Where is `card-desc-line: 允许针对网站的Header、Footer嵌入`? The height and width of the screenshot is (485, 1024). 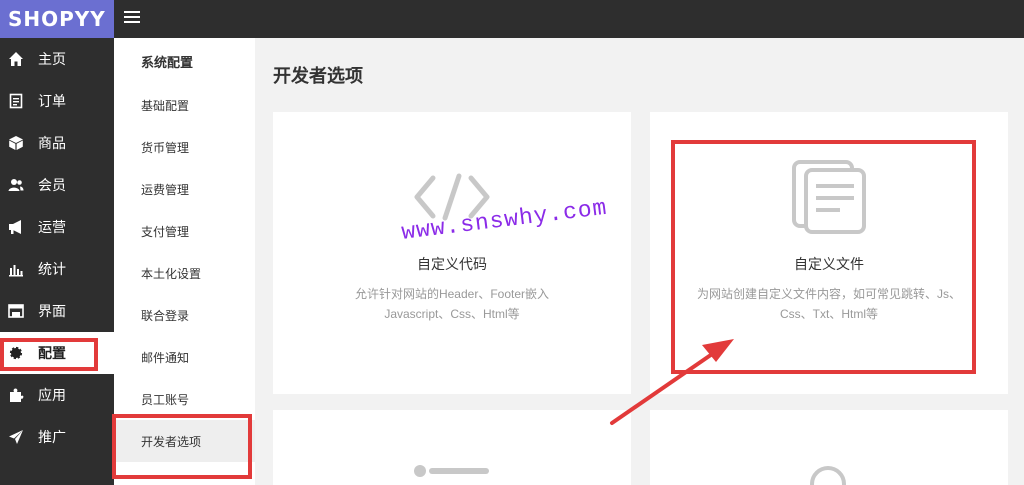 card-desc-line: 允许针对网站的Header、Footer嵌入 is located at coordinates (452, 294).